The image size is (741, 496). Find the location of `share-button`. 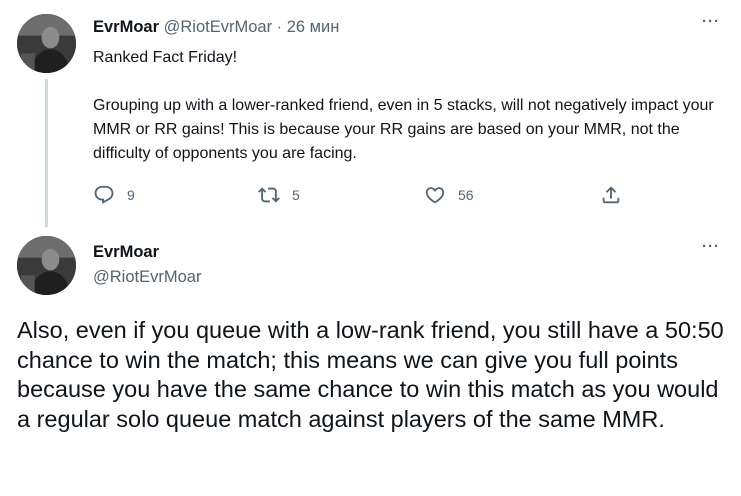

share-button is located at coordinates (611, 195).